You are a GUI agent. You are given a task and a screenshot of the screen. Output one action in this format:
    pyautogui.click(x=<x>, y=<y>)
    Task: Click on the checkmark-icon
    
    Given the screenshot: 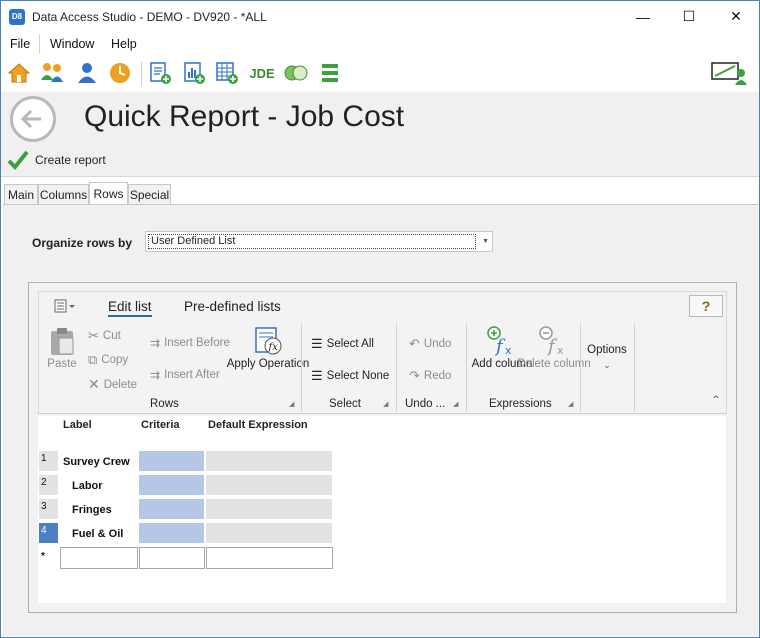 What is the action you would take?
    pyautogui.click(x=18, y=160)
    